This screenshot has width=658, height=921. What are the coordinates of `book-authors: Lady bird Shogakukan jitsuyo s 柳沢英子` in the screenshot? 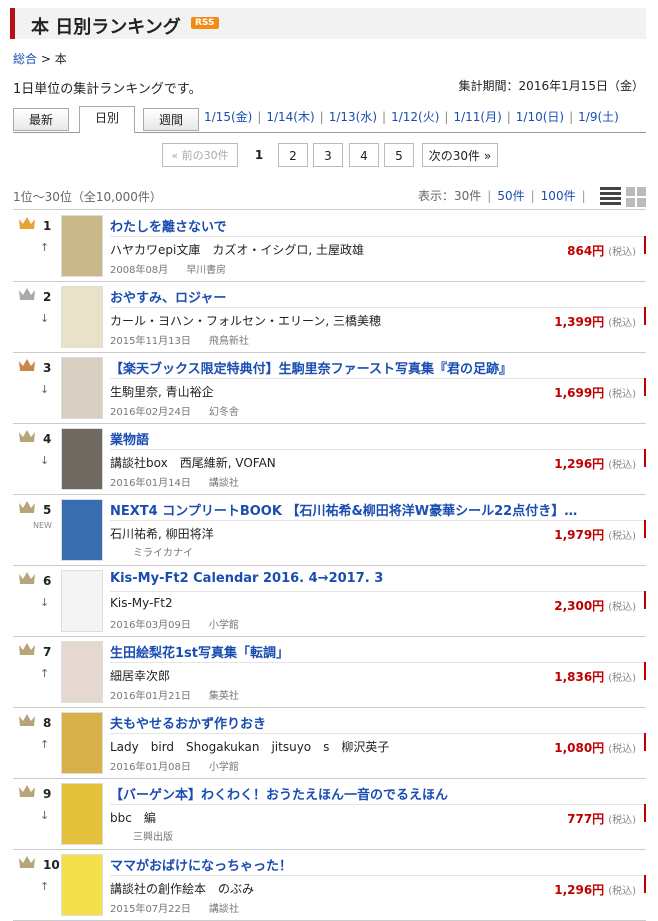 It's located at (250, 747).